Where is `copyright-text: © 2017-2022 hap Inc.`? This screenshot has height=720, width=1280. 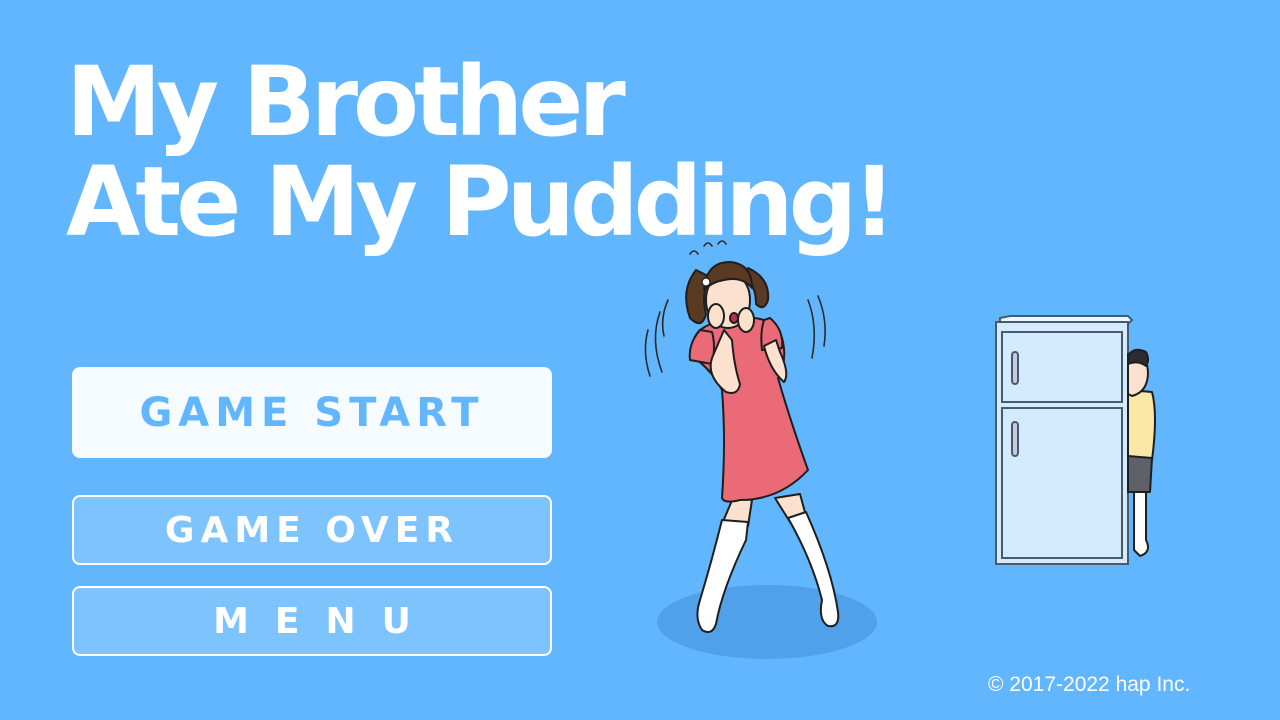 copyright-text: © 2017-2022 hap Inc. is located at coordinates (1089, 684).